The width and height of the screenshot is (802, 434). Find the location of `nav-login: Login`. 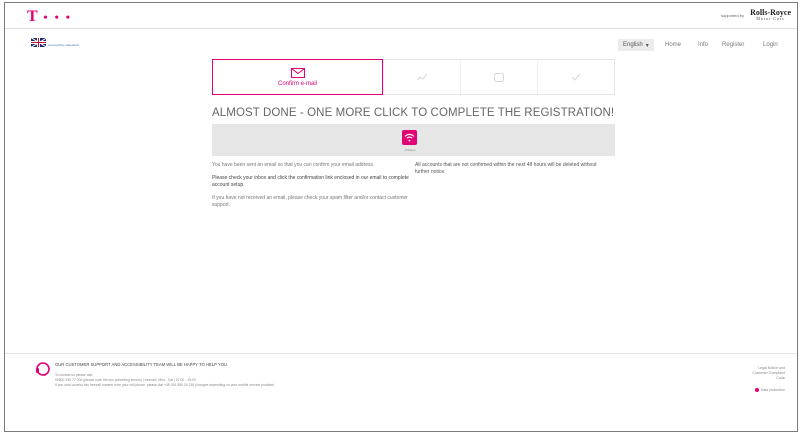

nav-login: Login is located at coordinates (770, 45).